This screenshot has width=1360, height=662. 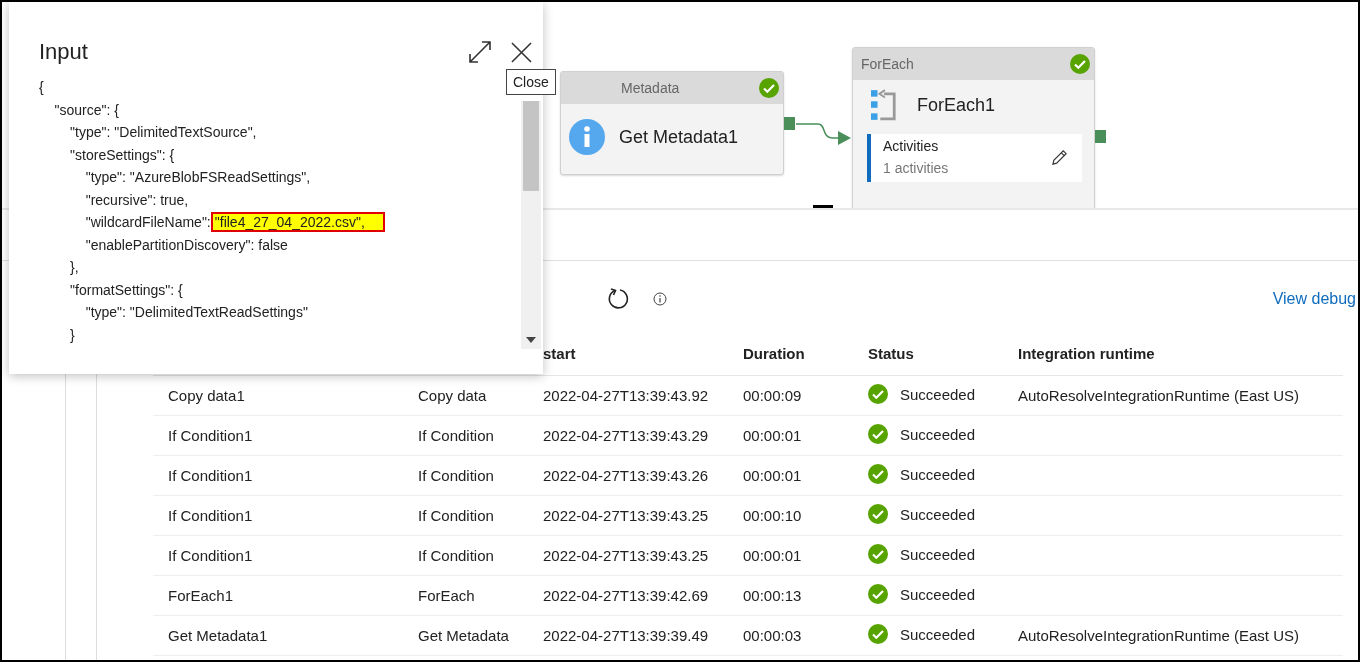 What do you see at coordinates (86, 109) in the screenshot?
I see `code-line: "source": {` at bounding box center [86, 109].